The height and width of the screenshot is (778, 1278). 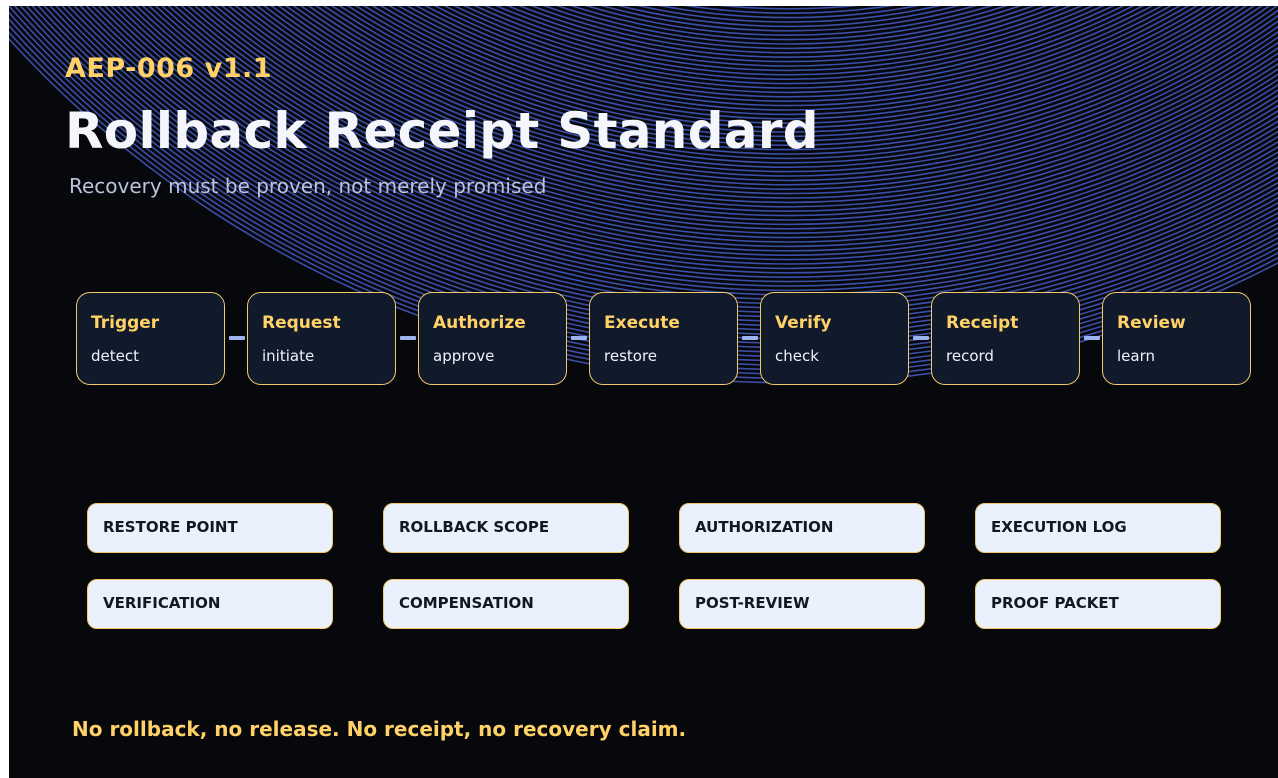 I want to click on step-name: Execute, so click(x=642, y=323).